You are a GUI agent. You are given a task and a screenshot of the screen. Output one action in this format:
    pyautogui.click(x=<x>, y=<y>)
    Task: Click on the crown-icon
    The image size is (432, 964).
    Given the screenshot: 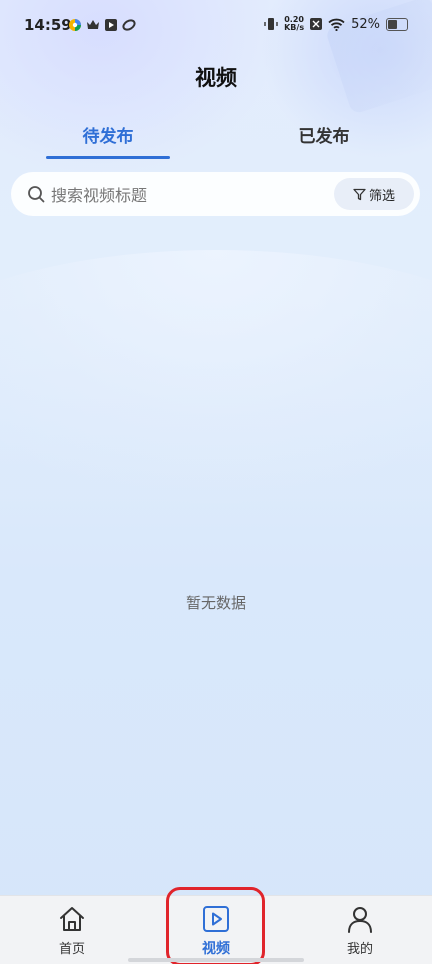 What is the action you would take?
    pyautogui.click(x=93, y=24)
    